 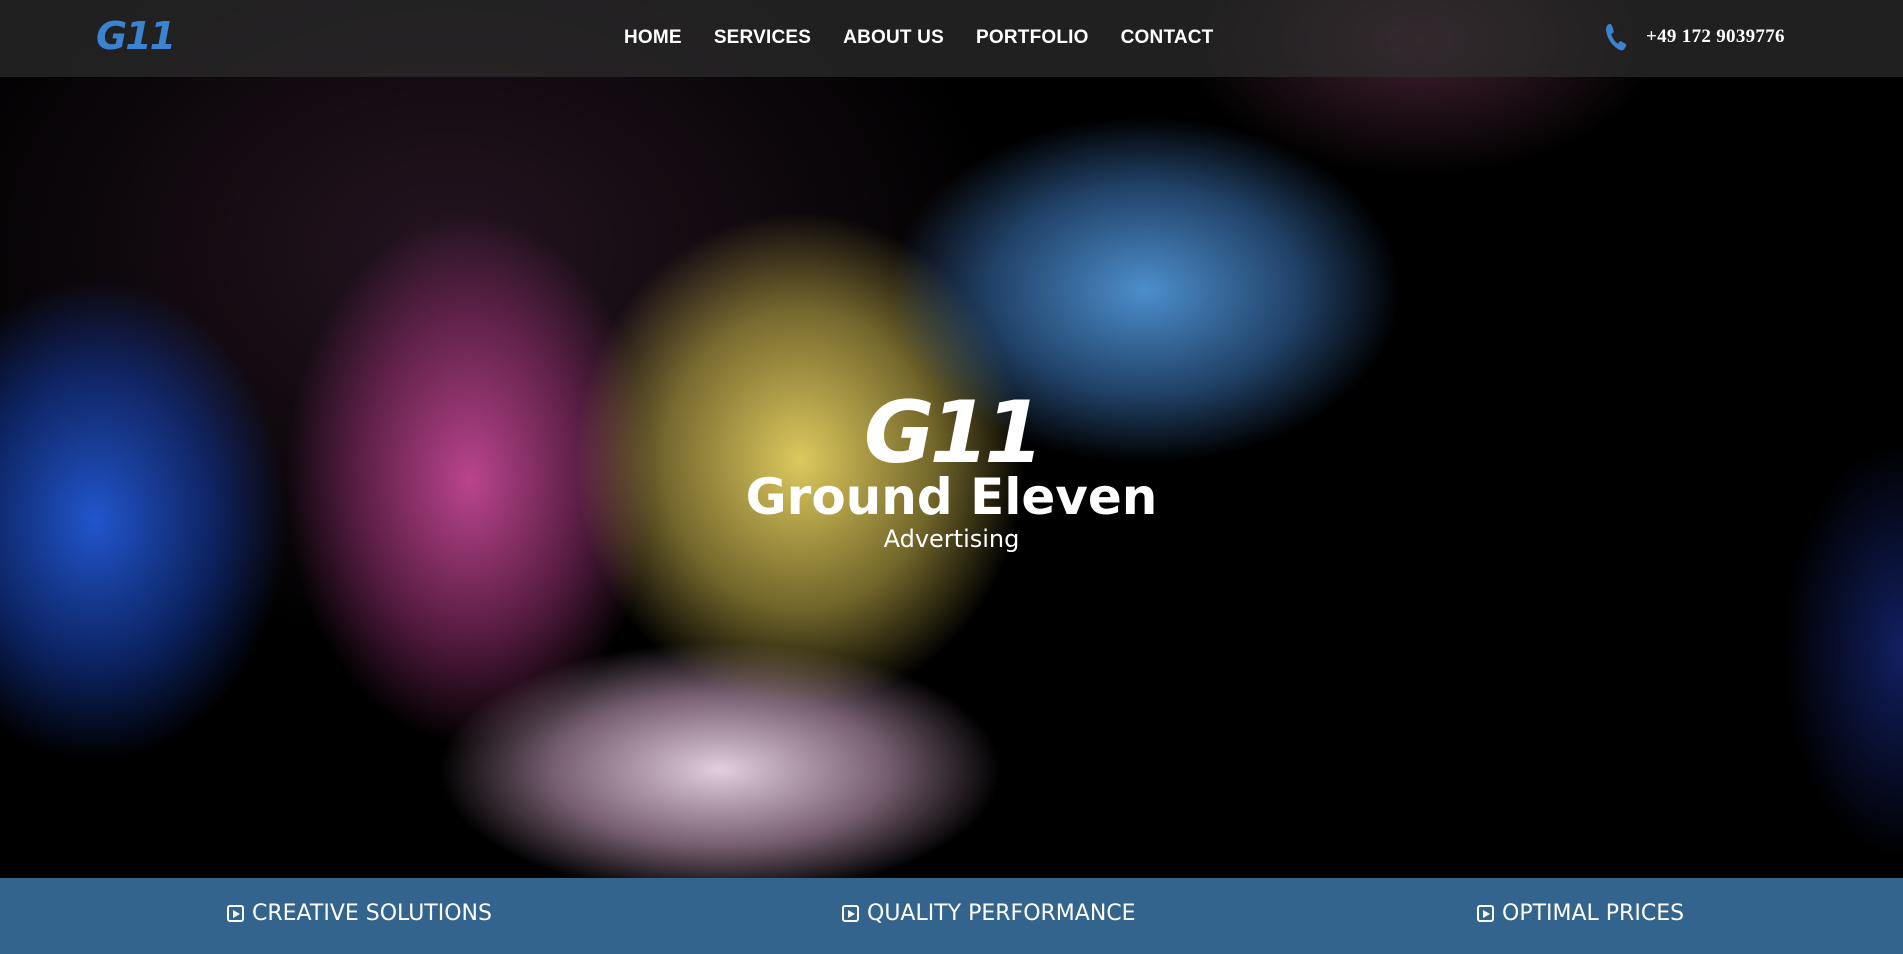 What do you see at coordinates (762, 38) in the screenshot?
I see `nav-services: SERVICES` at bounding box center [762, 38].